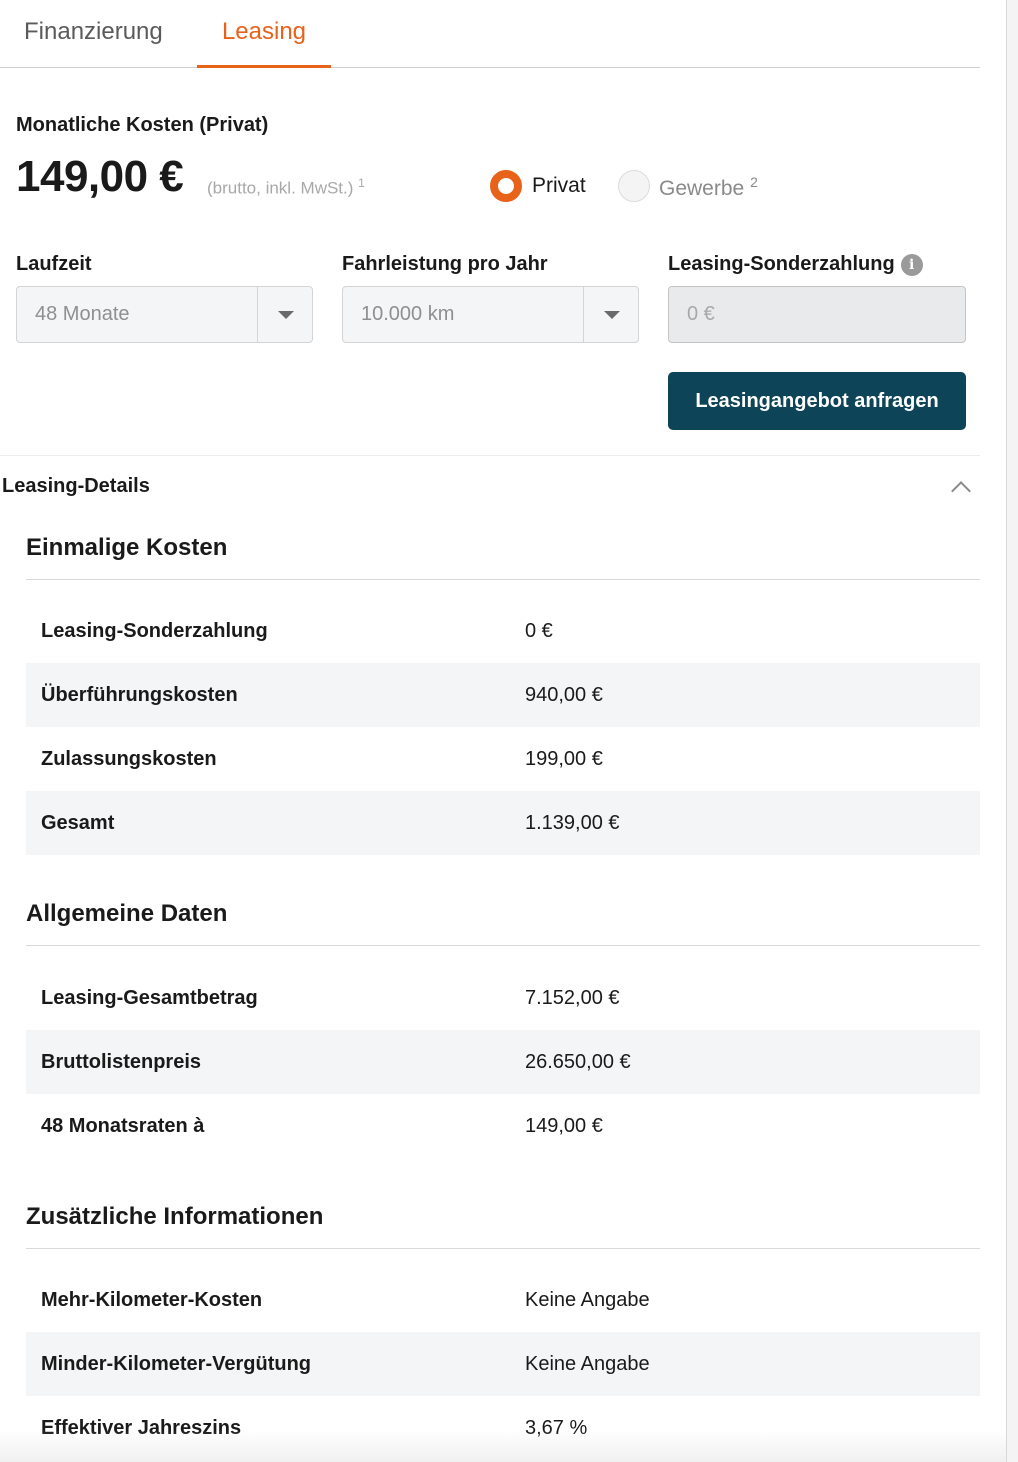 Image resolution: width=1018 pixels, height=1462 pixels. I want to click on row-label: Minder-Kilometer-Vergütung, so click(176, 1364).